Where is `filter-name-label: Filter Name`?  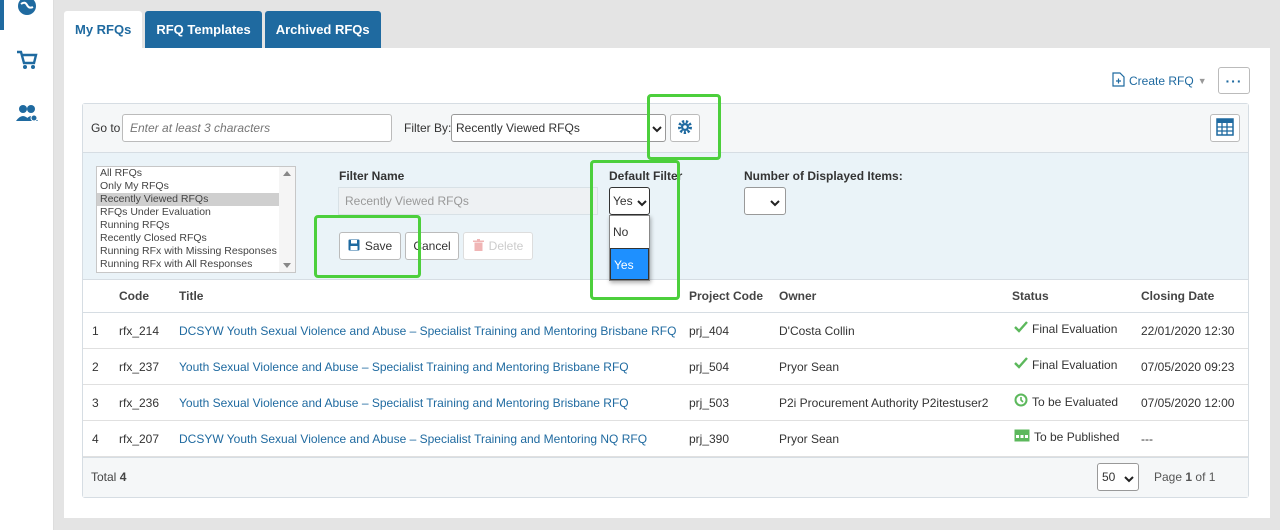 filter-name-label: Filter Name is located at coordinates (372, 176).